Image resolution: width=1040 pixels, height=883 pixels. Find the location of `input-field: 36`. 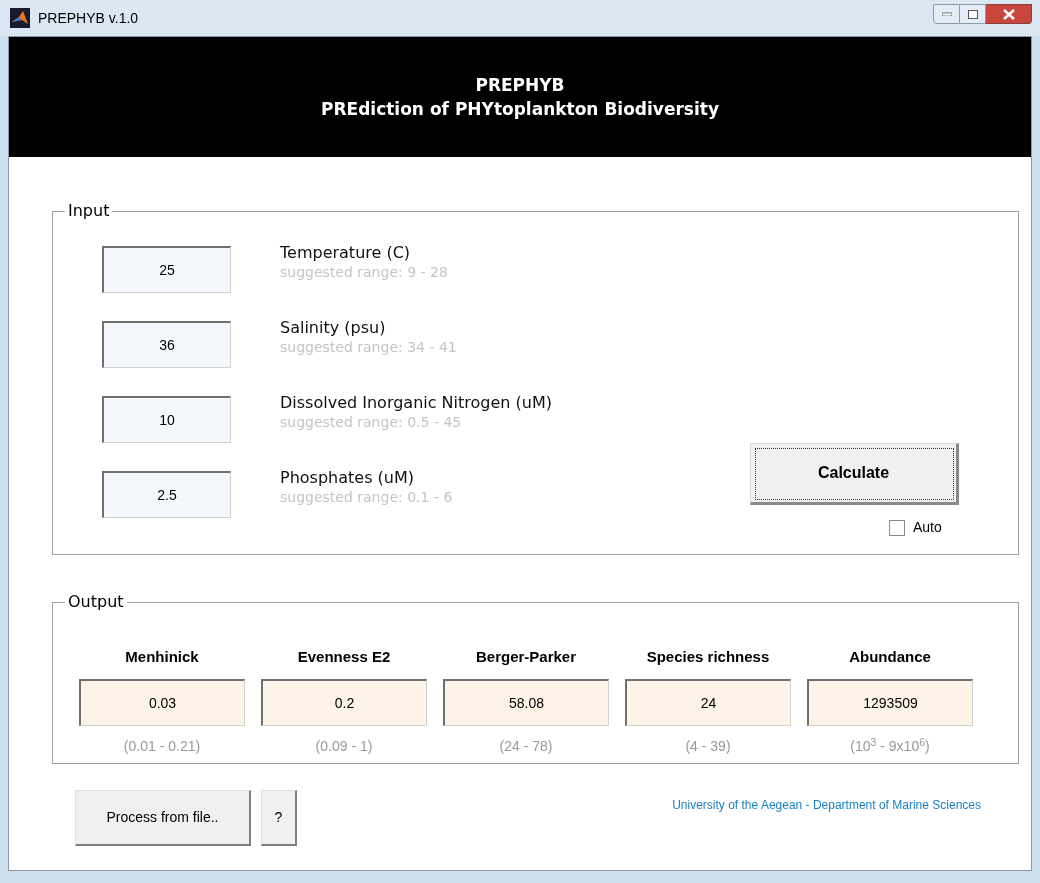

input-field: 36 is located at coordinates (166, 344).